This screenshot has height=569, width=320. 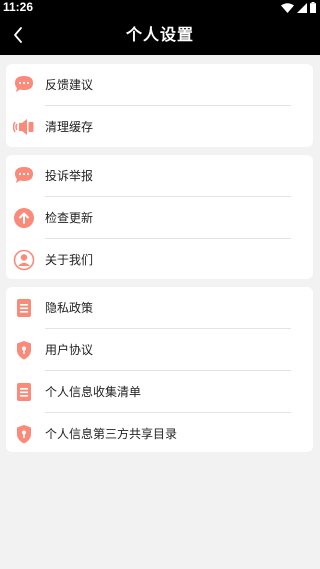 What do you see at coordinates (159, 307) in the screenshot?
I see `privacy-policy-item: 隐私政策` at bounding box center [159, 307].